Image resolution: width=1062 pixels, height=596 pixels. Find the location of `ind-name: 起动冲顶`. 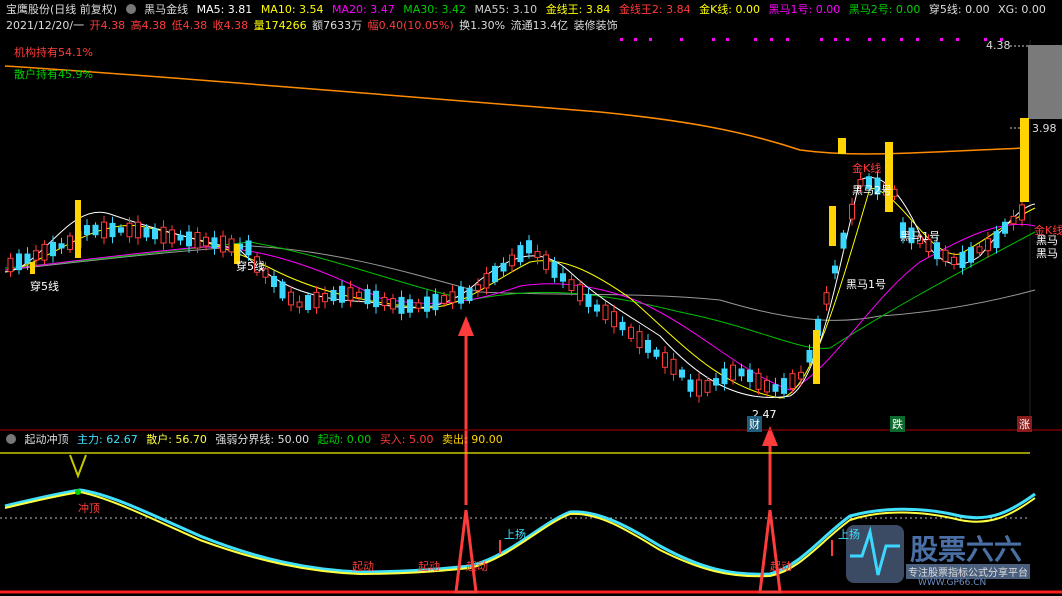

ind-name: 起动冲顶 is located at coordinates (47, 439).